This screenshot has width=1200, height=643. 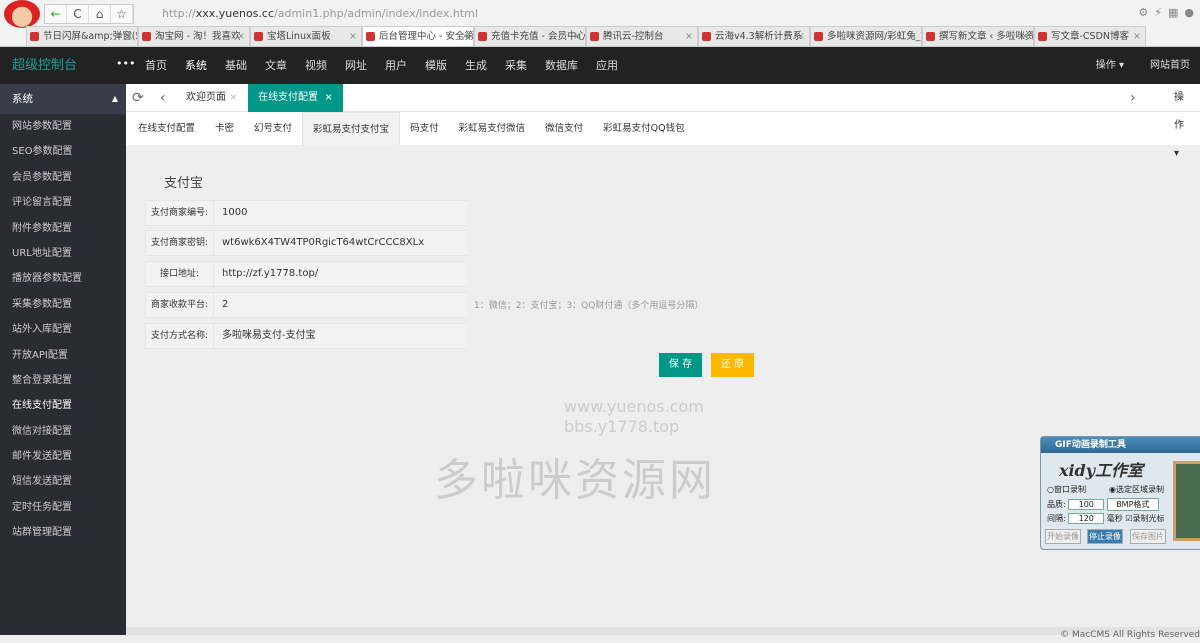 I want to click on sidebar-item: 附件参数配置, so click(x=63, y=228).